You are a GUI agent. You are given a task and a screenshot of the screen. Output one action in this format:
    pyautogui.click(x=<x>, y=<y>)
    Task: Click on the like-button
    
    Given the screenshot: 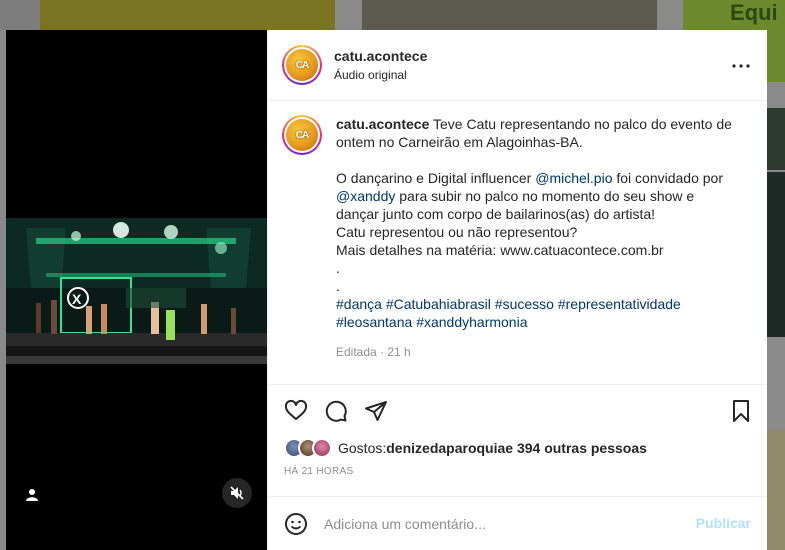 What is the action you would take?
    pyautogui.click(x=296, y=411)
    